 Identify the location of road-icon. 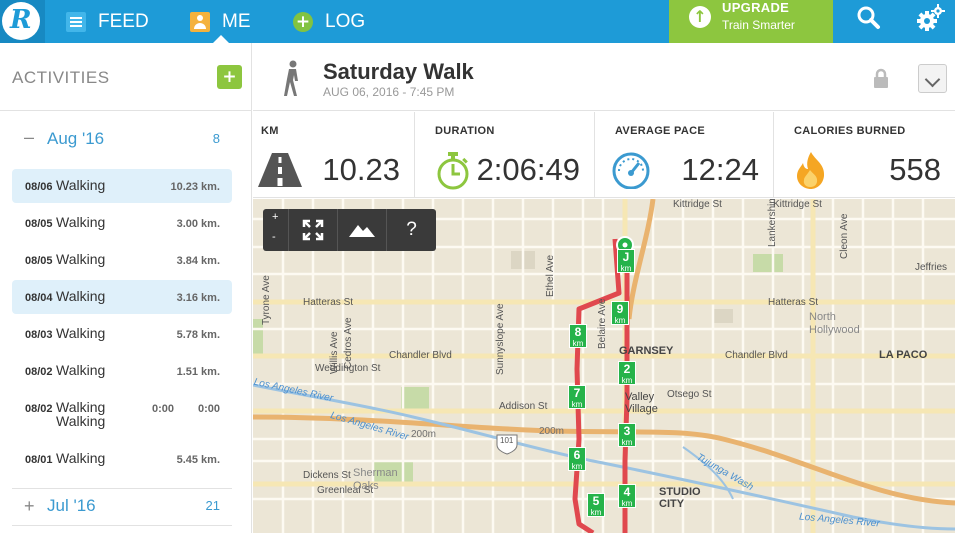
(280, 170).